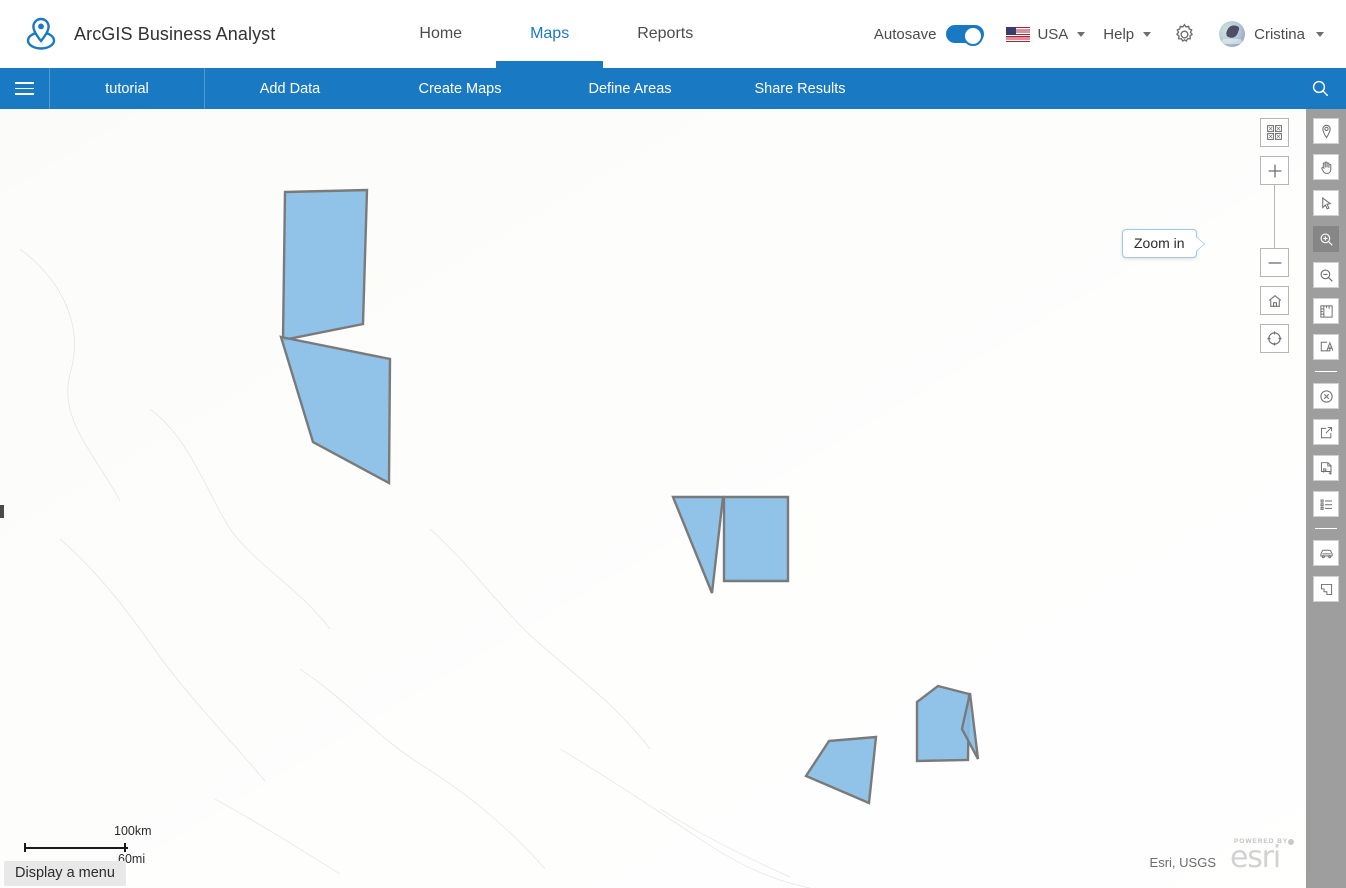 This screenshot has width=1346, height=888. Describe the element at coordinates (290, 88) in the screenshot. I see `workflow-step-add-data: Add Data` at that location.